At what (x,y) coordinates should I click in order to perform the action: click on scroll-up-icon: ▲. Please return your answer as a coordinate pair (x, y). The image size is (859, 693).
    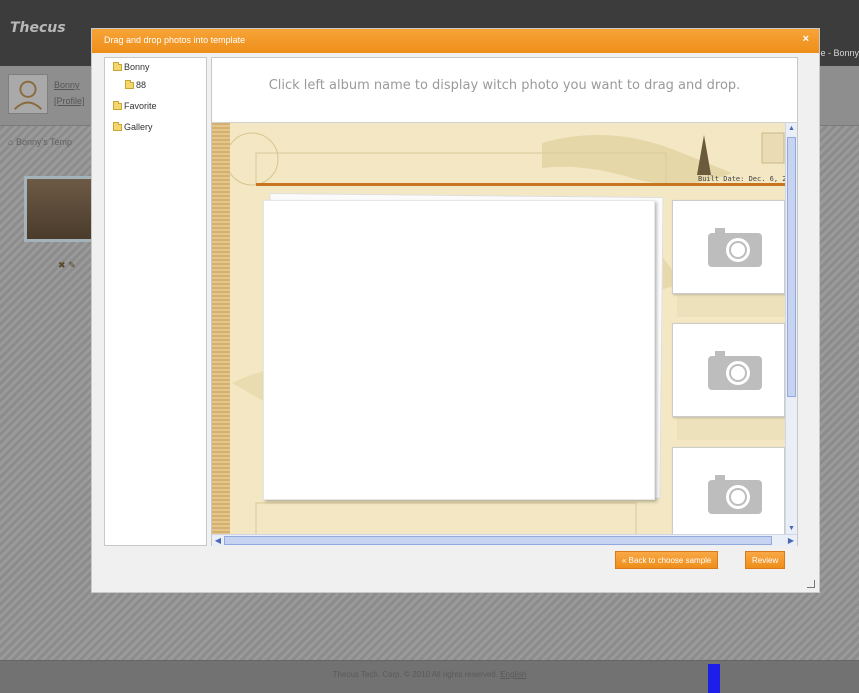
    Looking at the image, I should click on (791, 129).